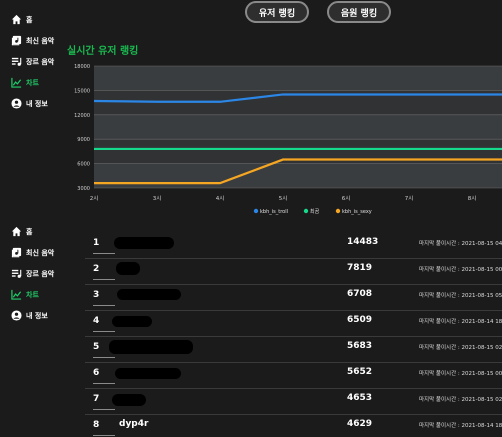  Describe the element at coordinates (82, 116) in the screenshot. I see `y-tick-label: 12000` at that location.